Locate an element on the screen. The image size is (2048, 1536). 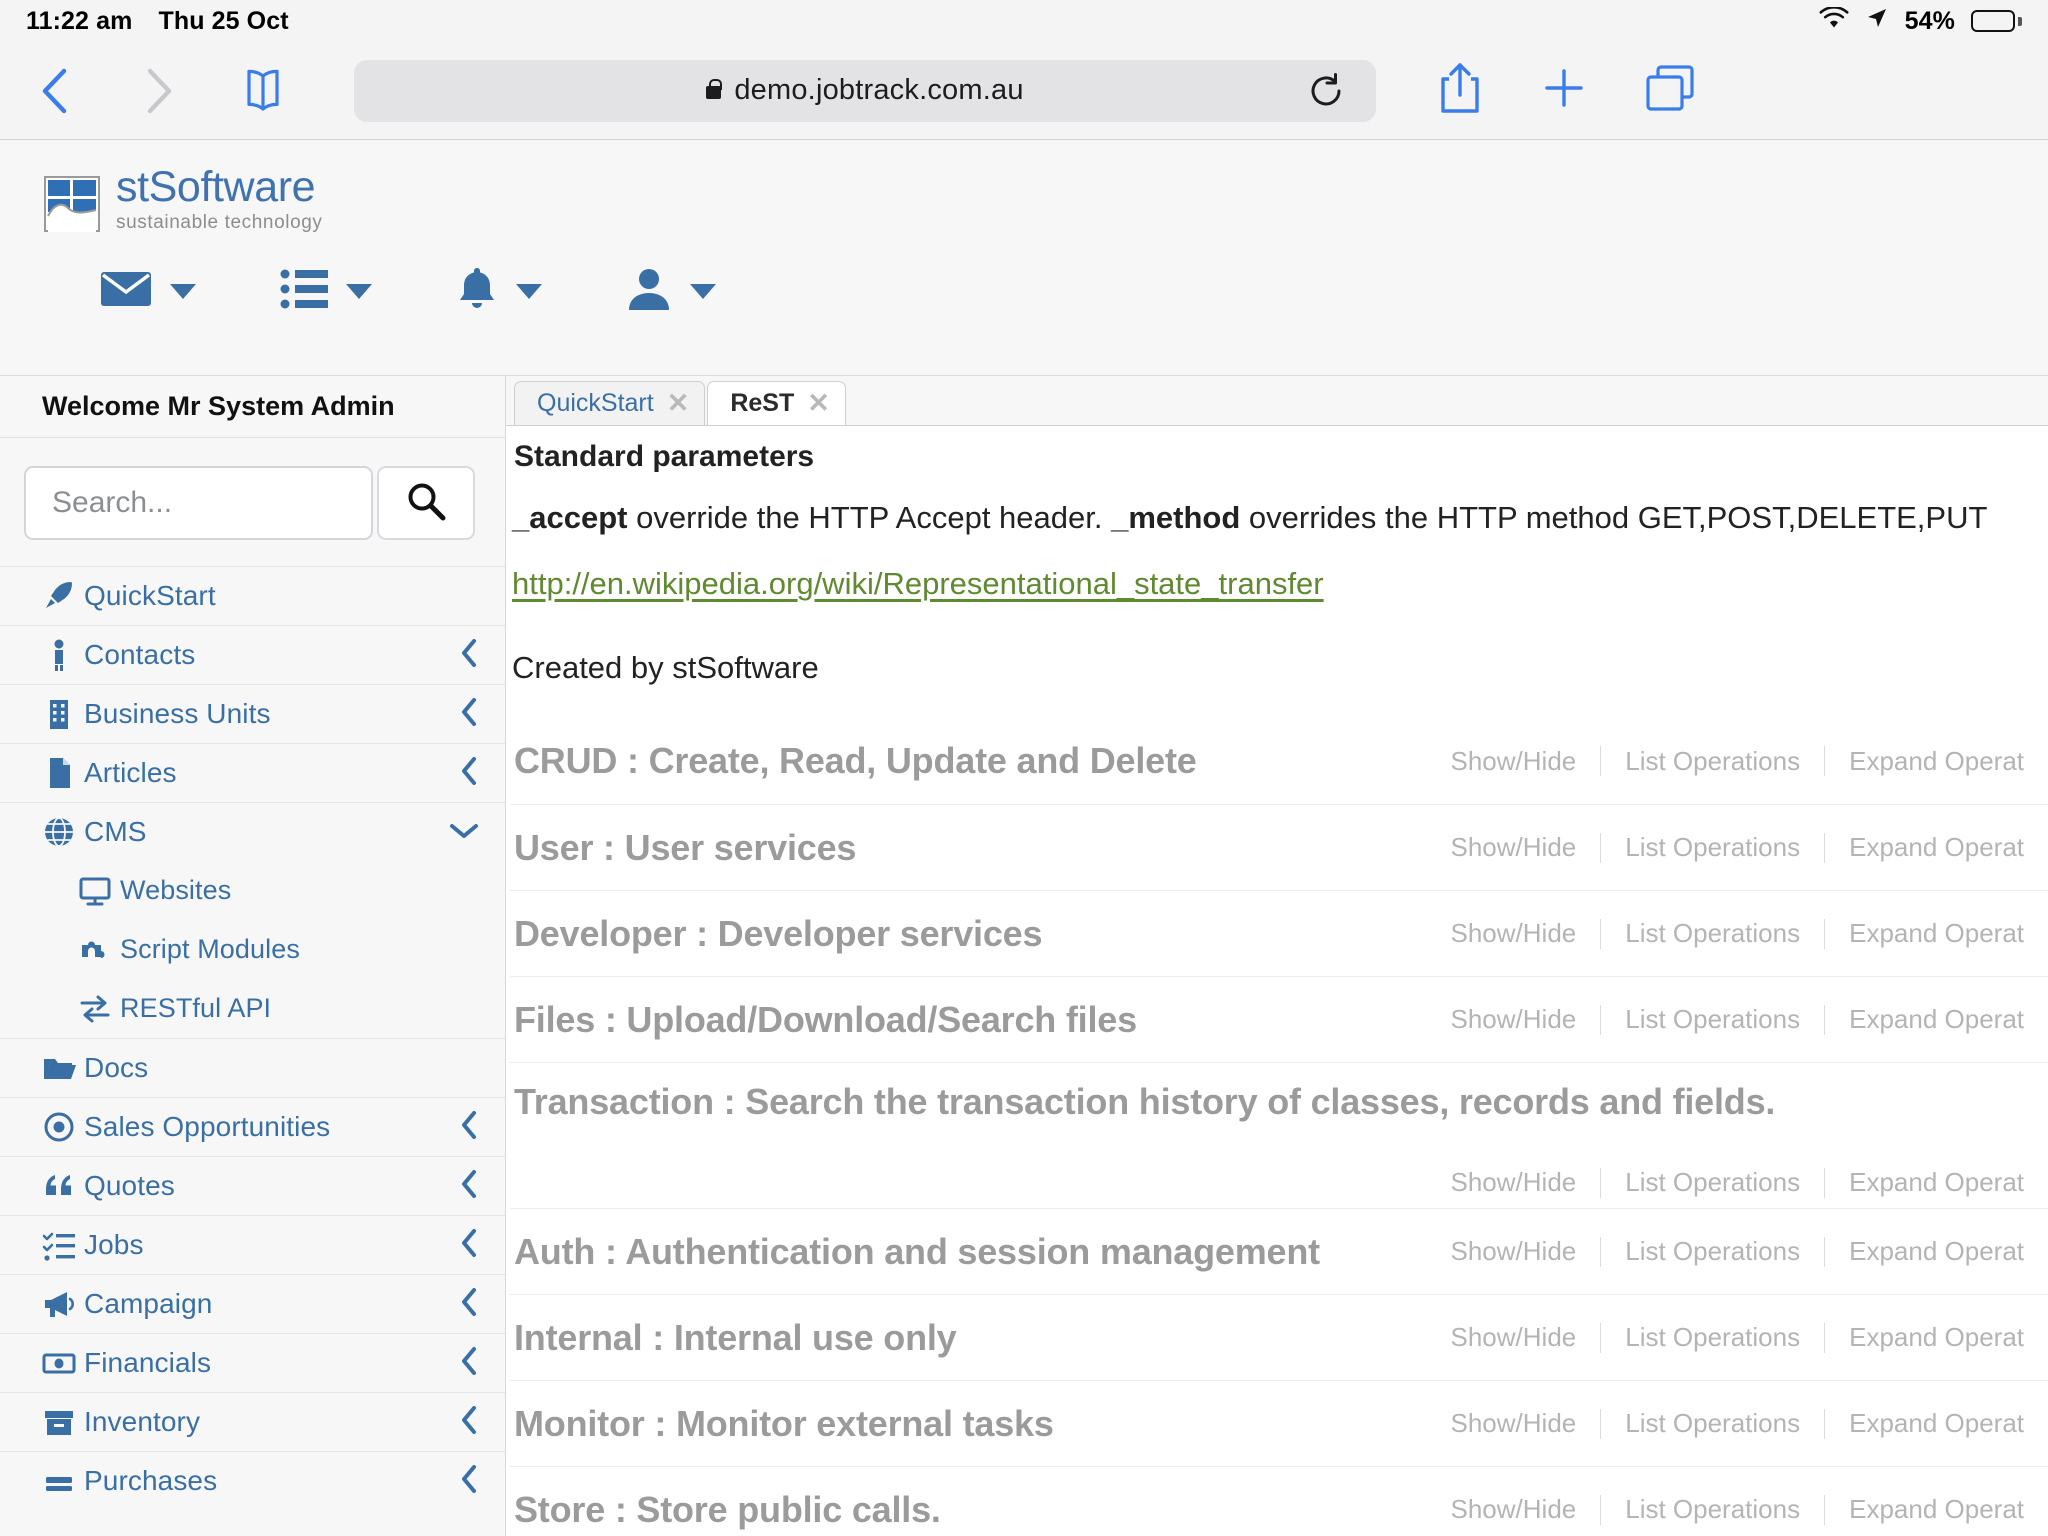
list-menu is located at coordinates (326, 291).